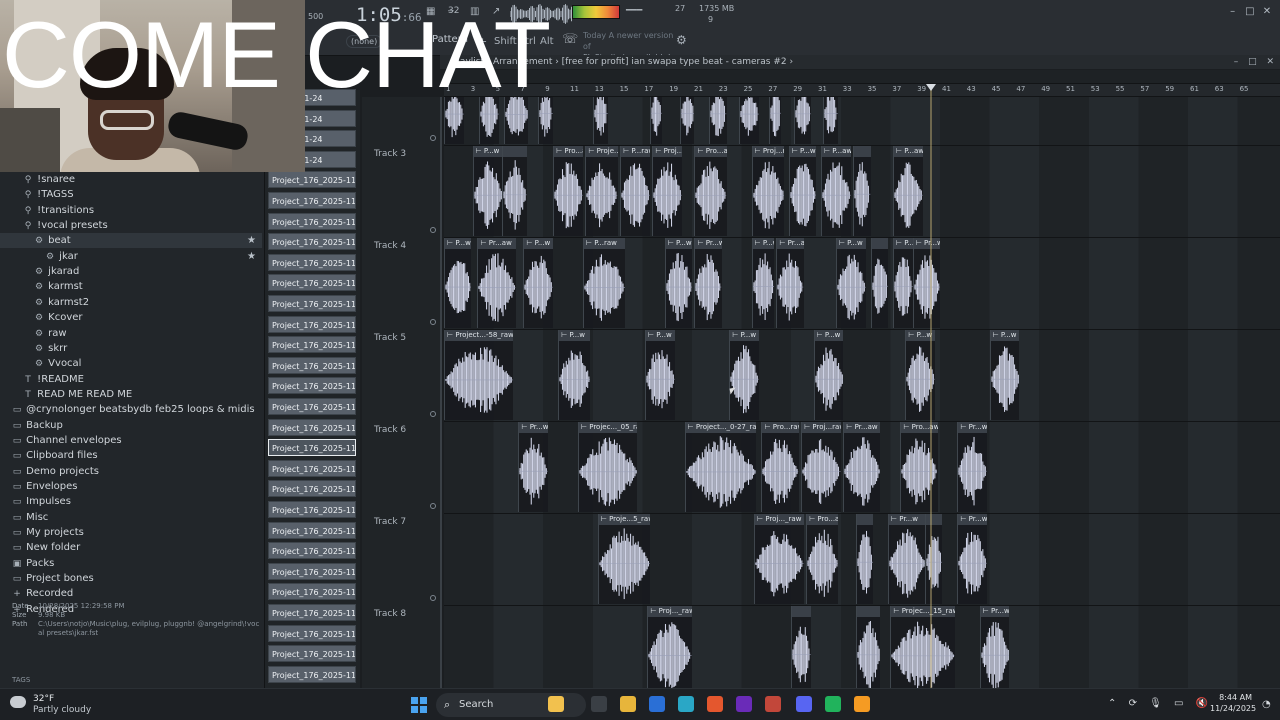 This screenshot has height=720, width=1280. I want to click on audio-clip: ⊢ Proje...raw, so click(601, 191).